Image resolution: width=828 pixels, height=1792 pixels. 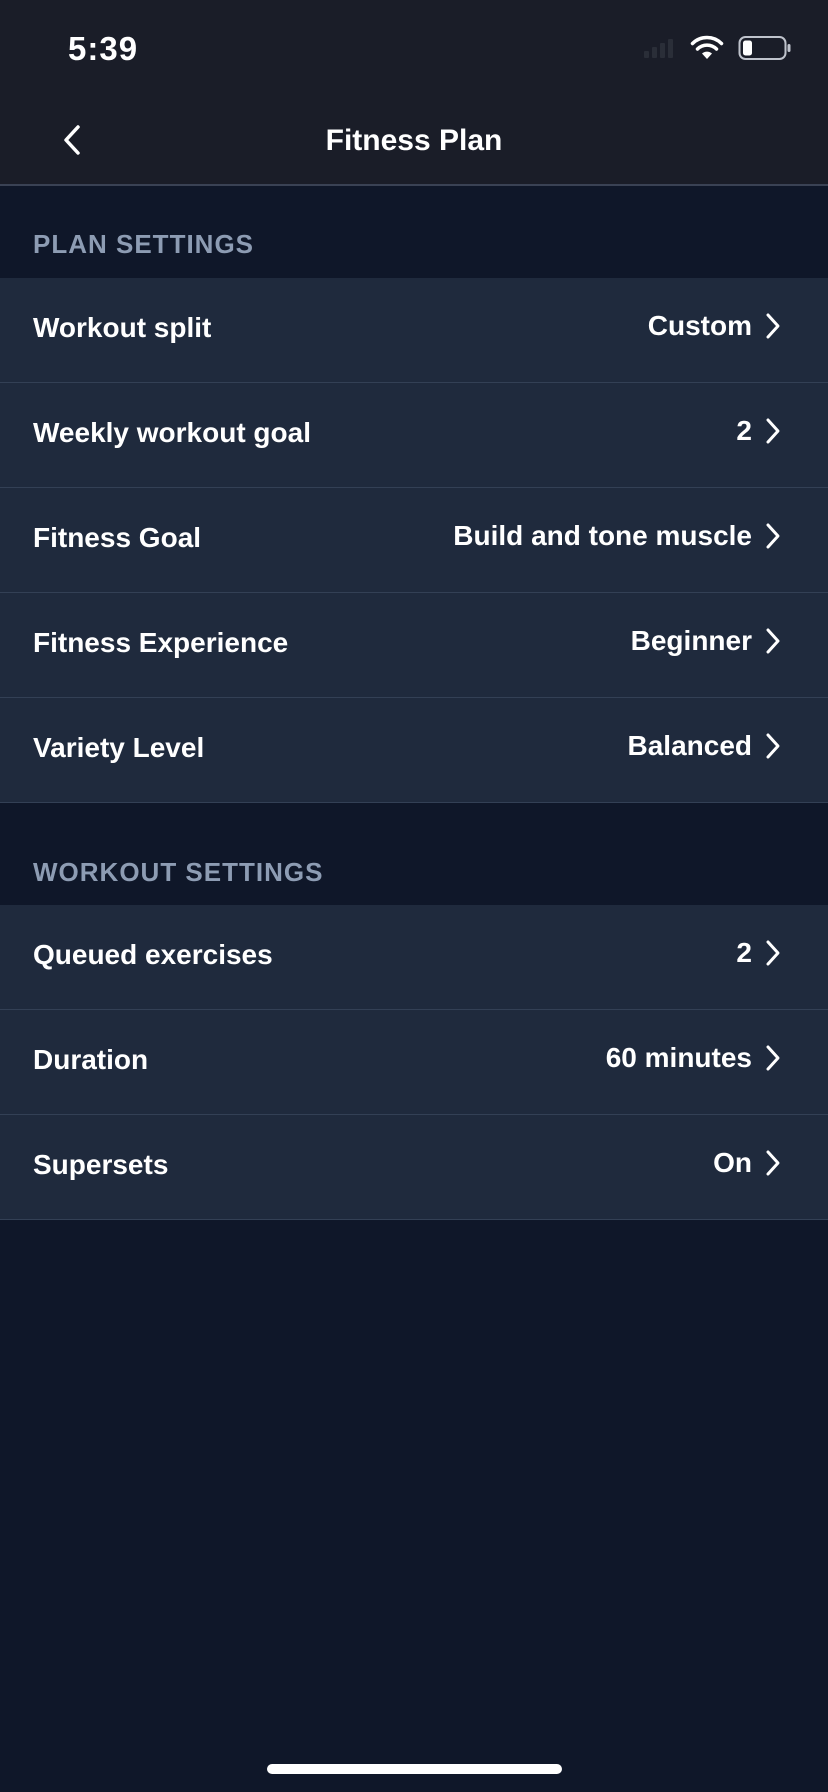 What do you see at coordinates (414, 140) in the screenshot?
I see `page-title: Fitness Plan` at bounding box center [414, 140].